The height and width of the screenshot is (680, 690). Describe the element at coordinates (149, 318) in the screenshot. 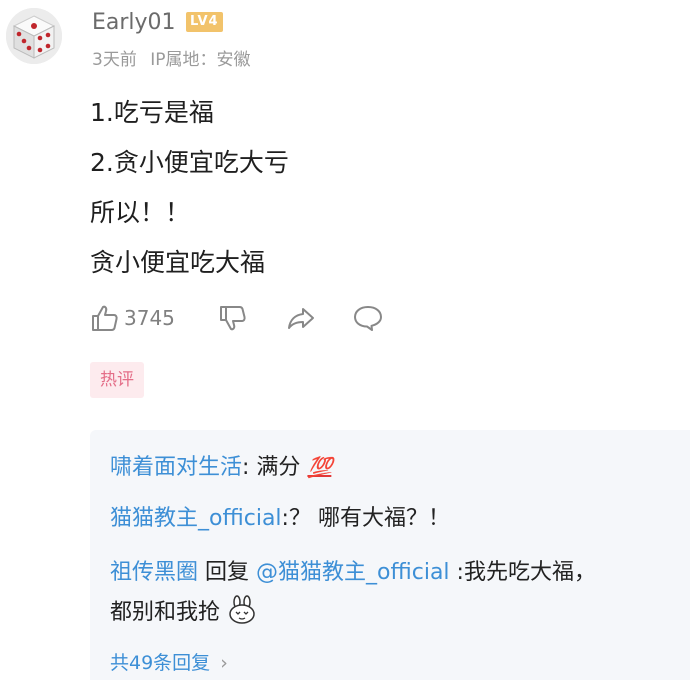

I see `like-count: 3745` at that location.